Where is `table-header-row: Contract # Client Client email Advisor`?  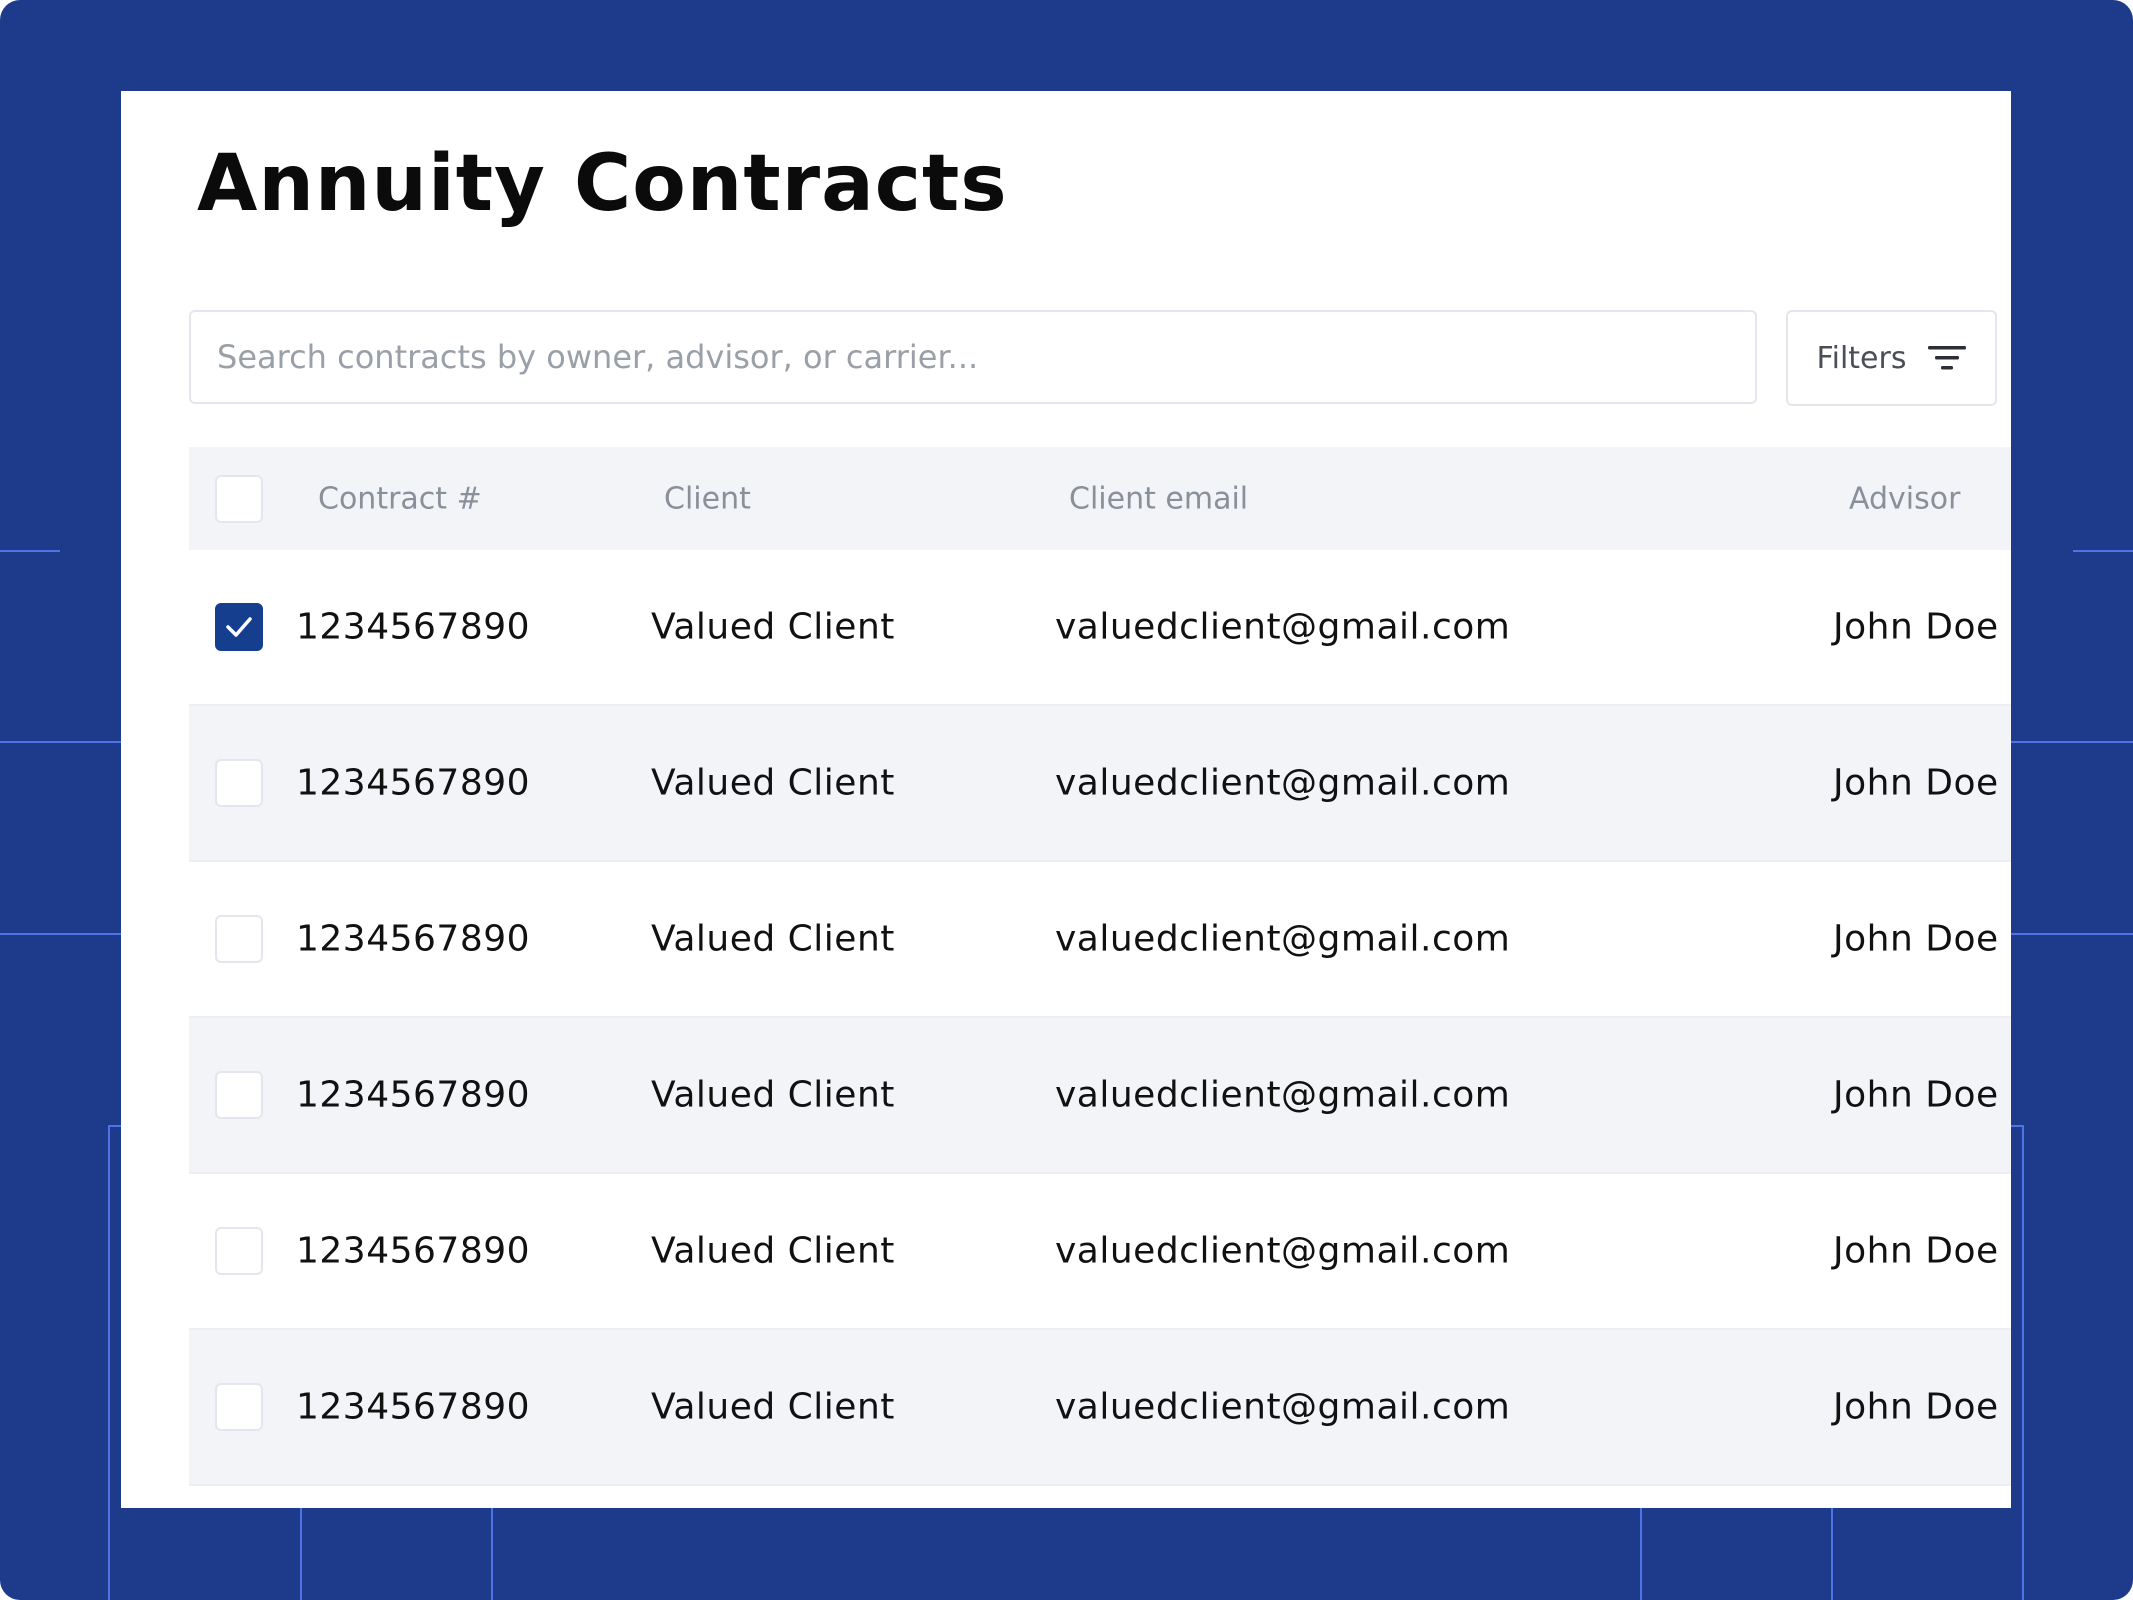 table-header-row: Contract # Client Client email Advisor is located at coordinates (1100, 498).